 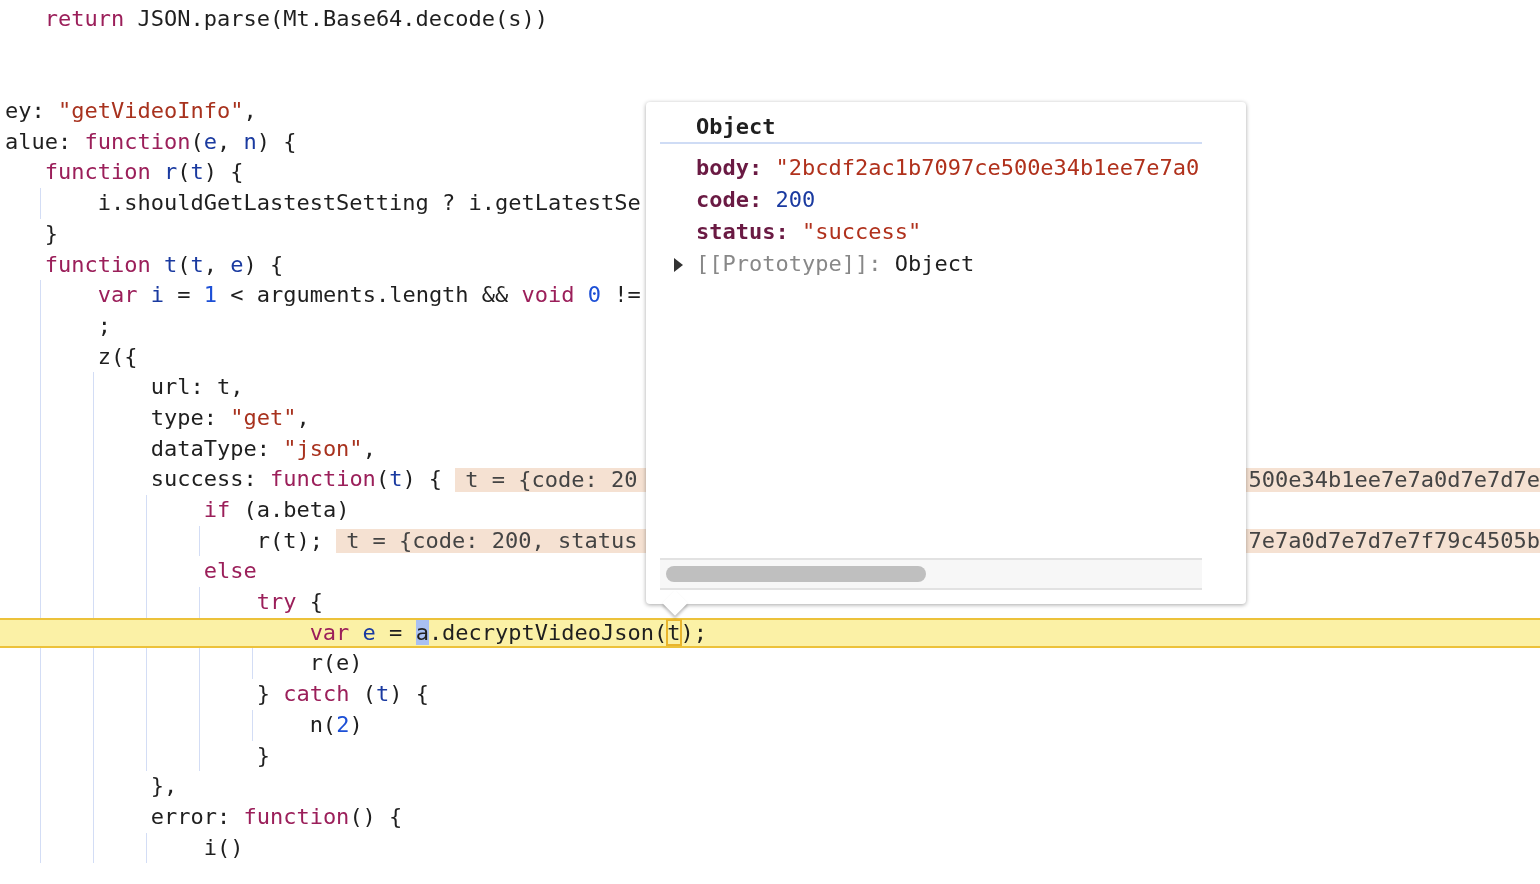 I want to click on code-line: ;, so click(x=104, y=325).